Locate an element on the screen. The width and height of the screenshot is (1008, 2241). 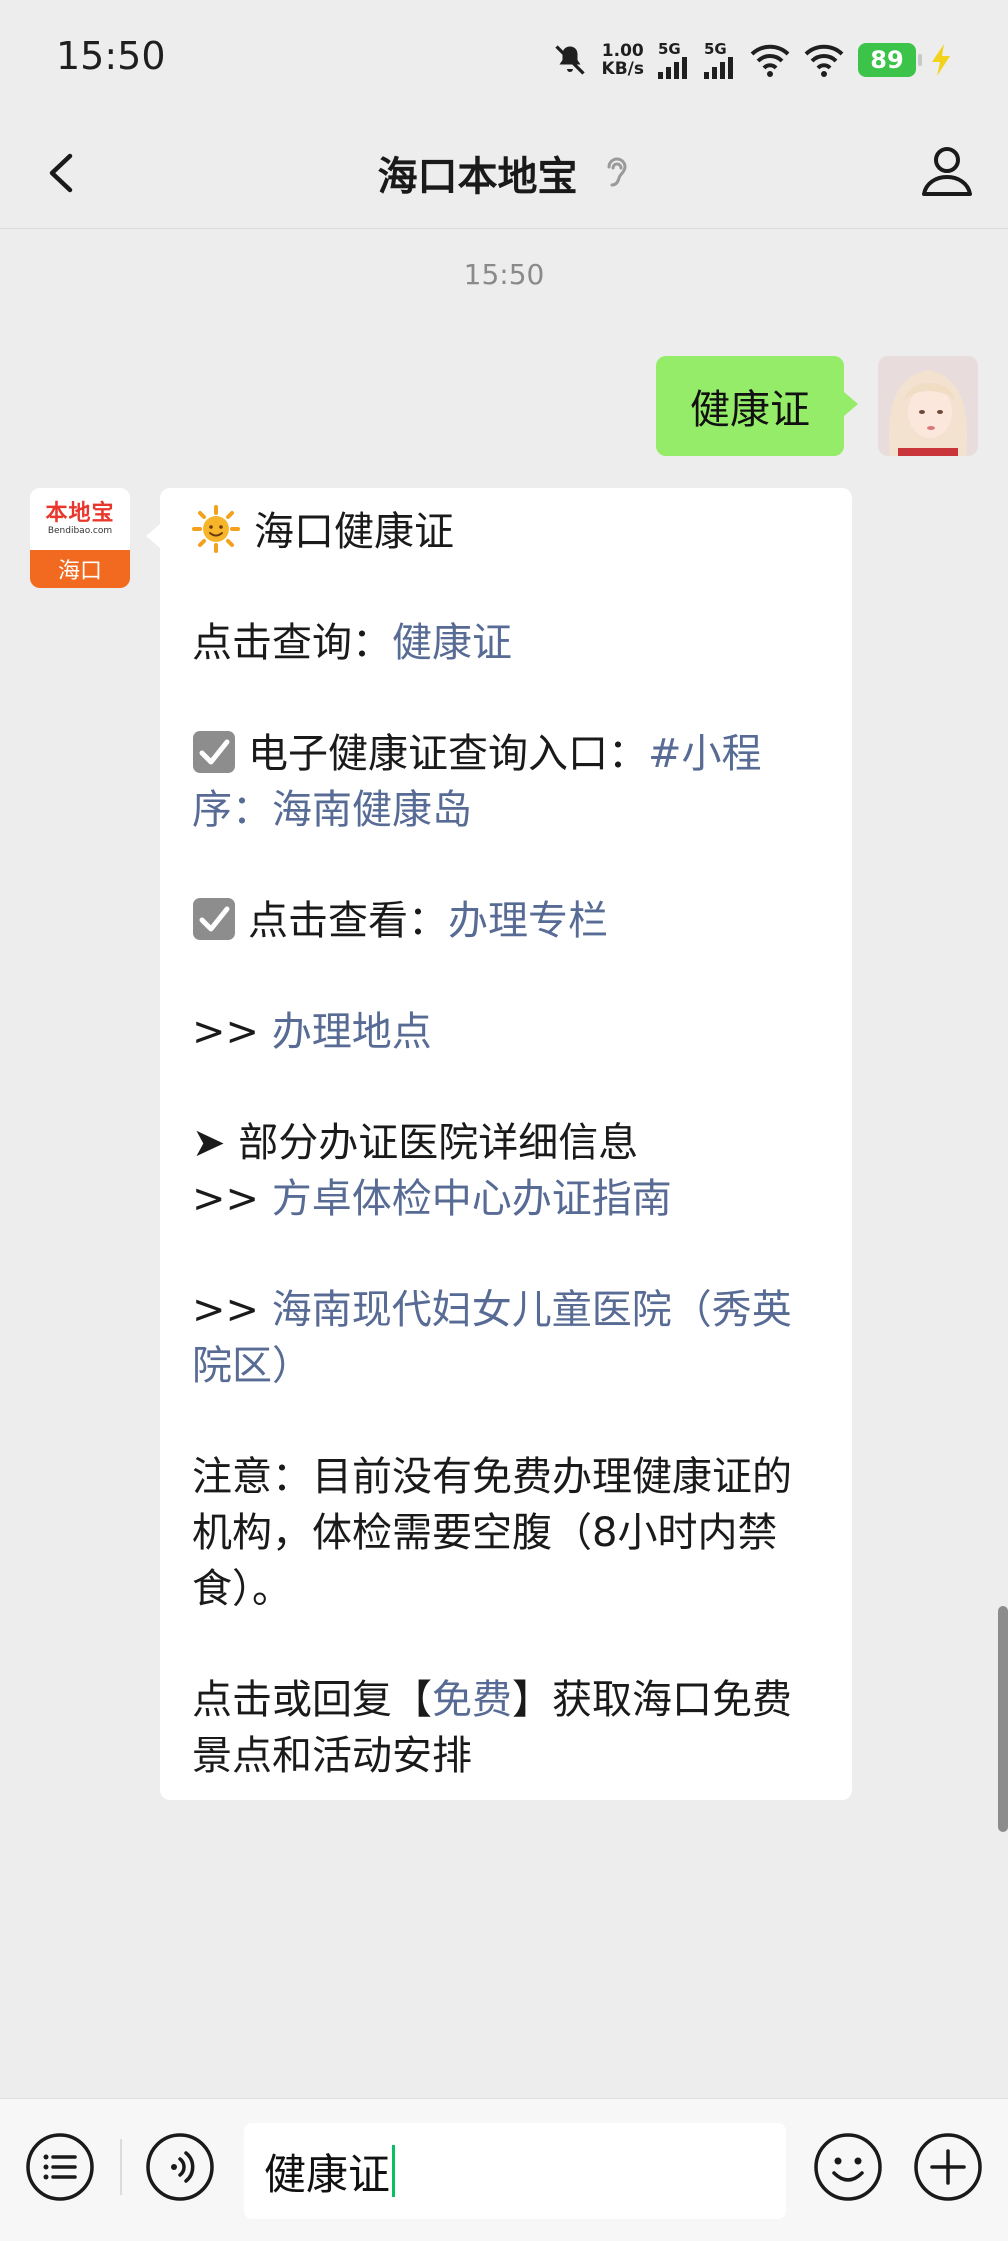
emoji-button is located at coordinates (848, 2167).